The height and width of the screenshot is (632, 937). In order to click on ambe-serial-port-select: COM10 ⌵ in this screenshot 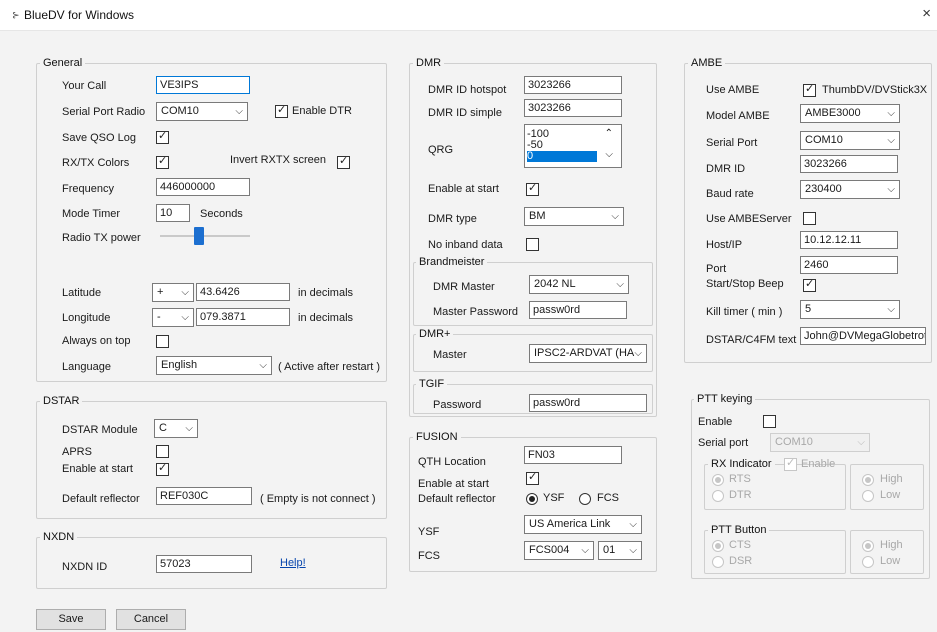, I will do `click(850, 140)`.